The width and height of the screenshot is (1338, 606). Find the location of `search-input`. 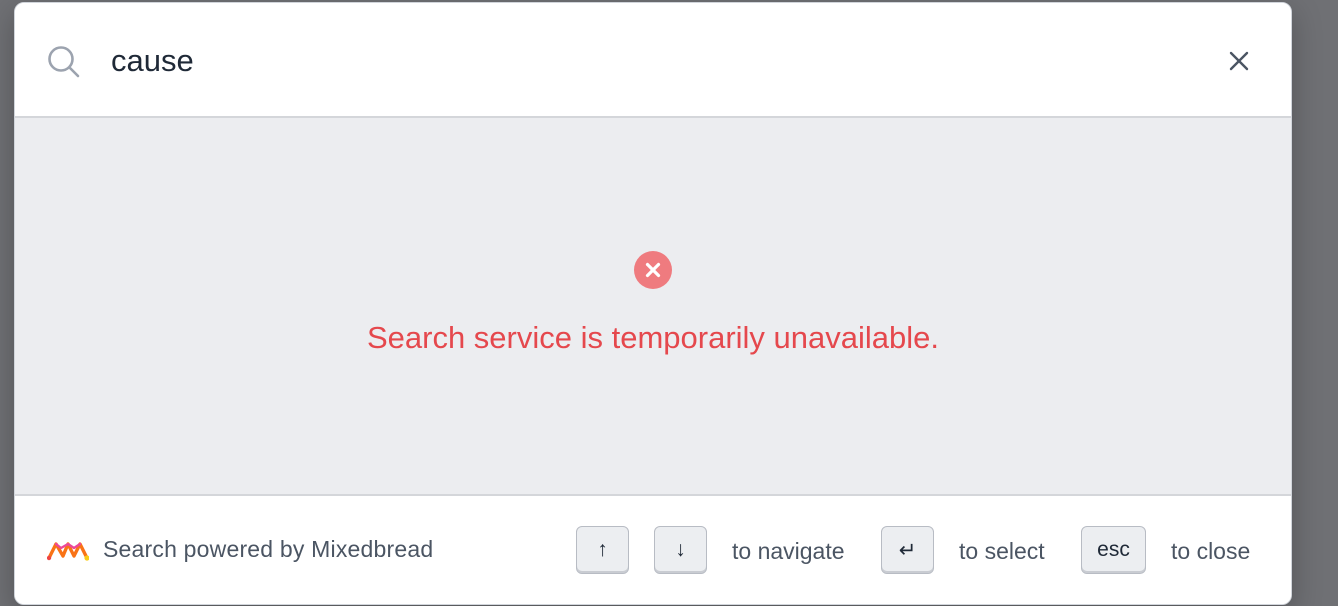

search-input is located at coordinates (651, 61).